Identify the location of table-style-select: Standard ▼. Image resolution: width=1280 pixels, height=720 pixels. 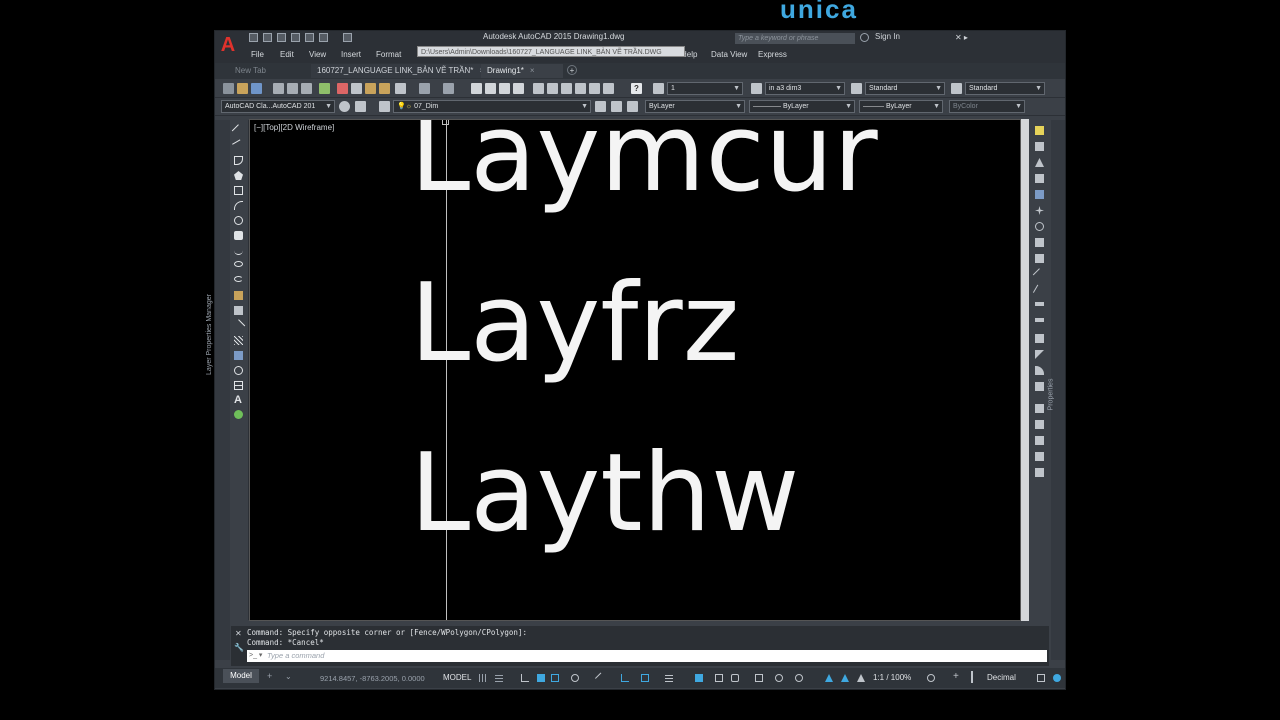
(1005, 88).